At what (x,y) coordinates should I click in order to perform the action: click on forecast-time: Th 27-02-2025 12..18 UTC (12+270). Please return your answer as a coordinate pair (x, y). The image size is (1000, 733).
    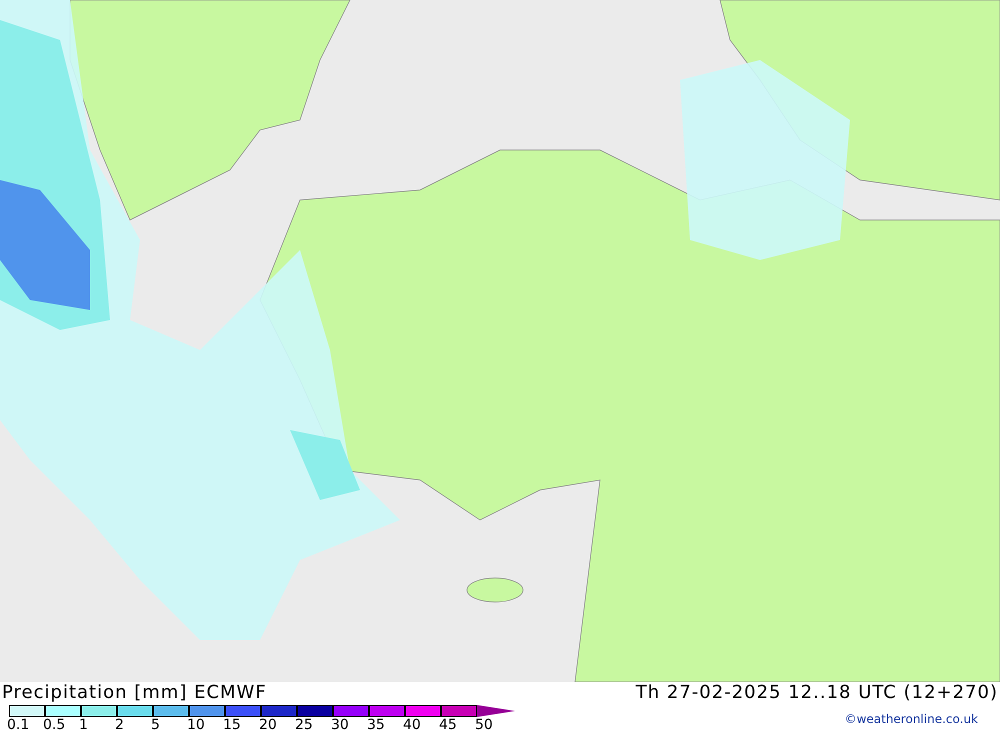
    Looking at the image, I should click on (817, 693).